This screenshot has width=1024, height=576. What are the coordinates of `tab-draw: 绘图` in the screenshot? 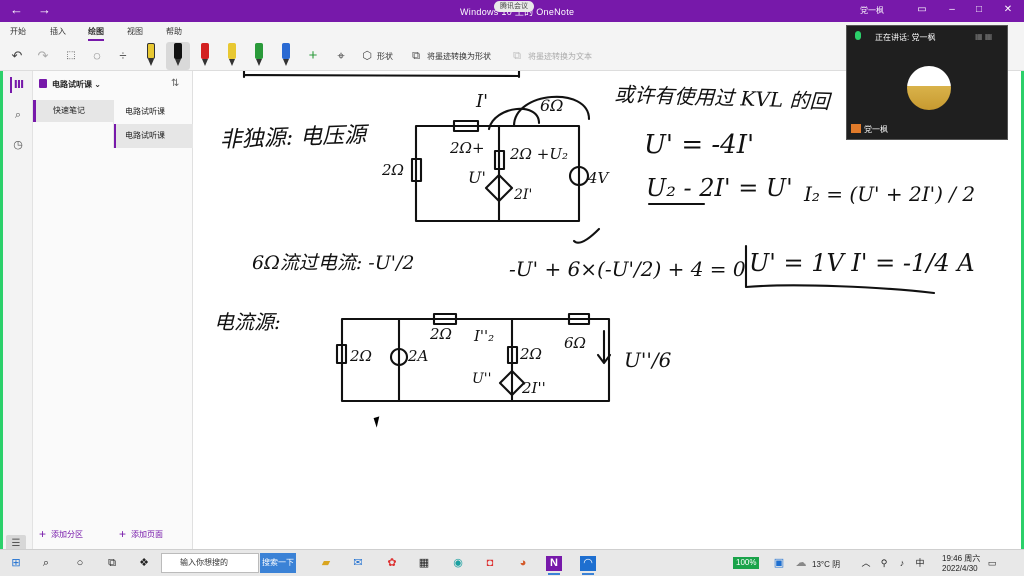 It's located at (96, 33).